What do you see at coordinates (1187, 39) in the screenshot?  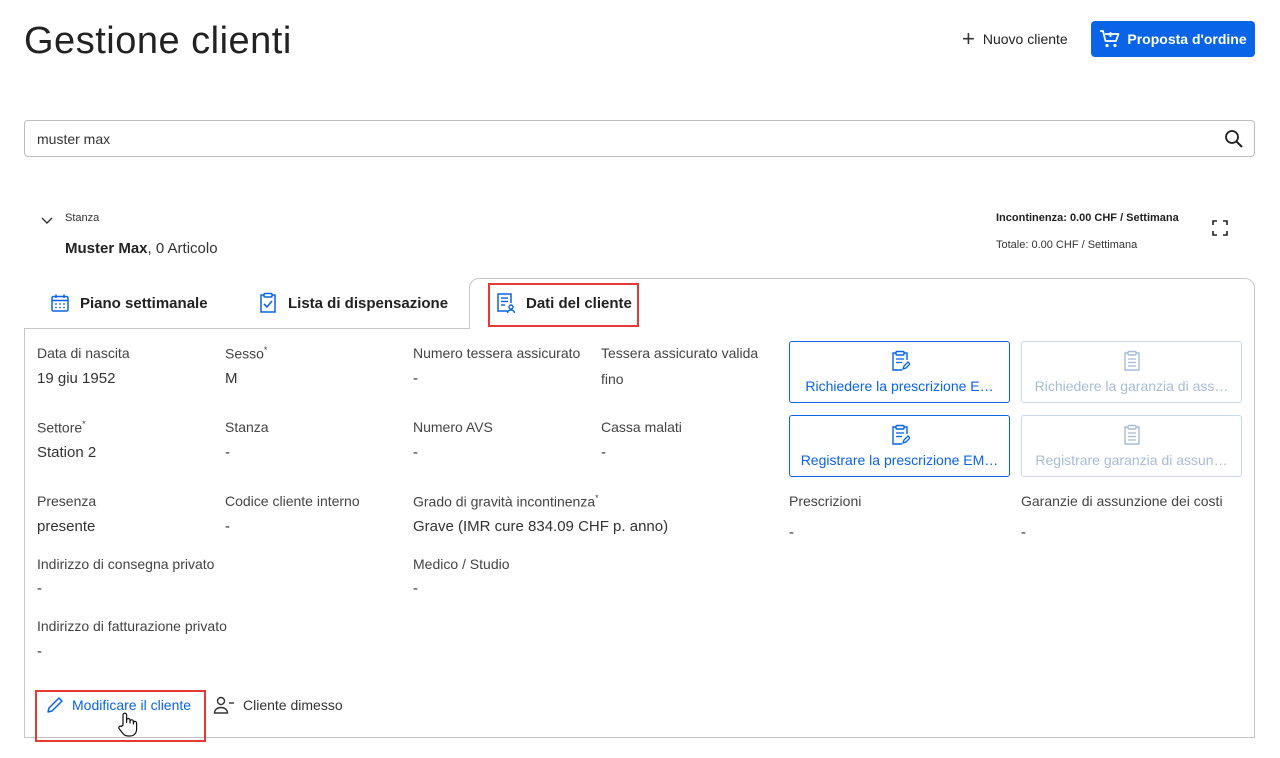 I see `order-proposal-label: Proposta d'ordine` at bounding box center [1187, 39].